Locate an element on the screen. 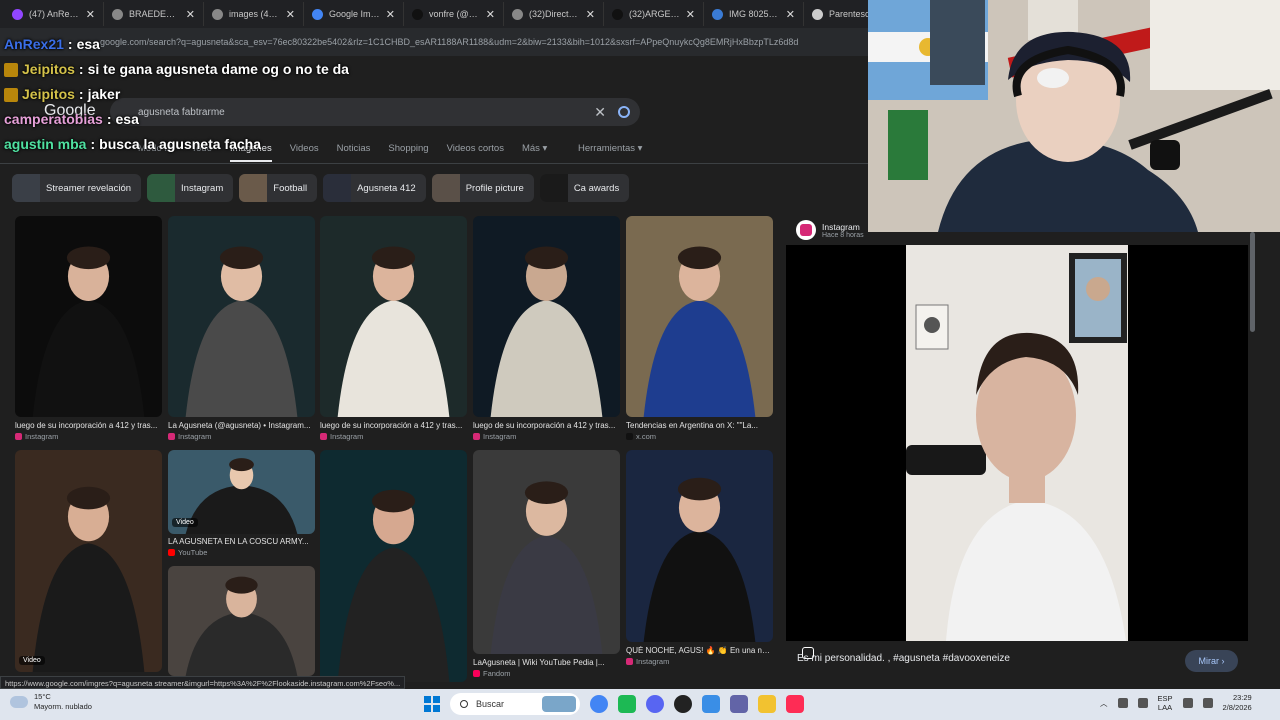 This screenshot has height=720, width=1280. divider is located at coordinates (434, 163).